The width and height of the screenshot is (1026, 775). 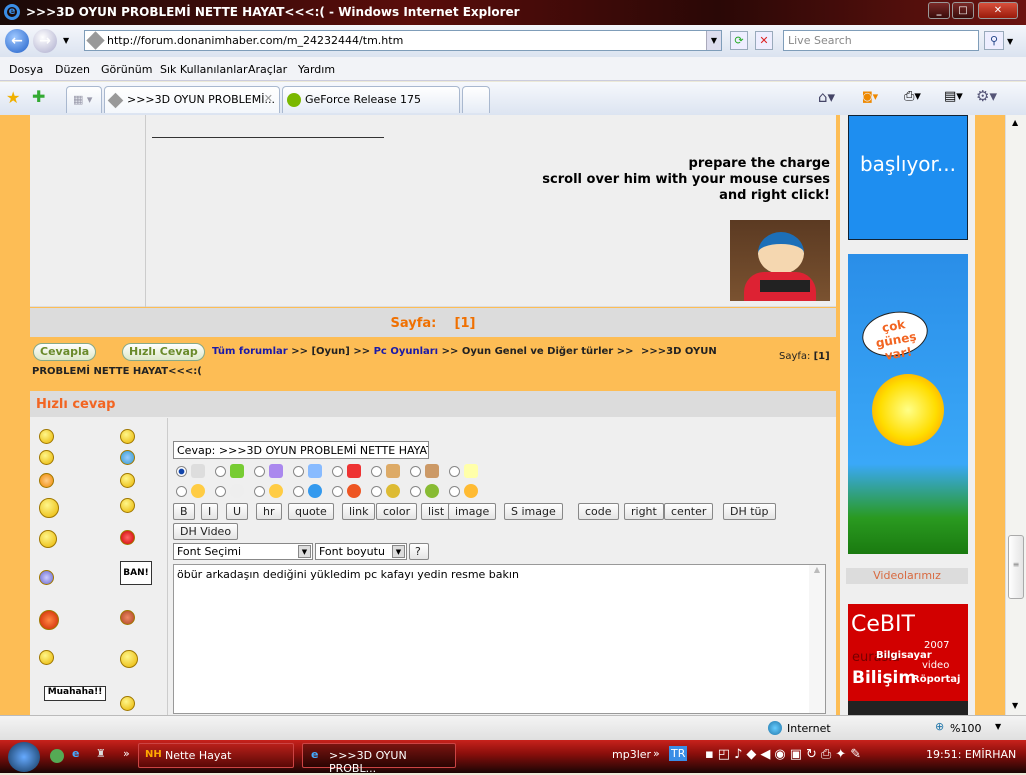 What do you see at coordinates (49, 620) in the screenshot?
I see `smiley-devil` at bounding box center [49, 620].